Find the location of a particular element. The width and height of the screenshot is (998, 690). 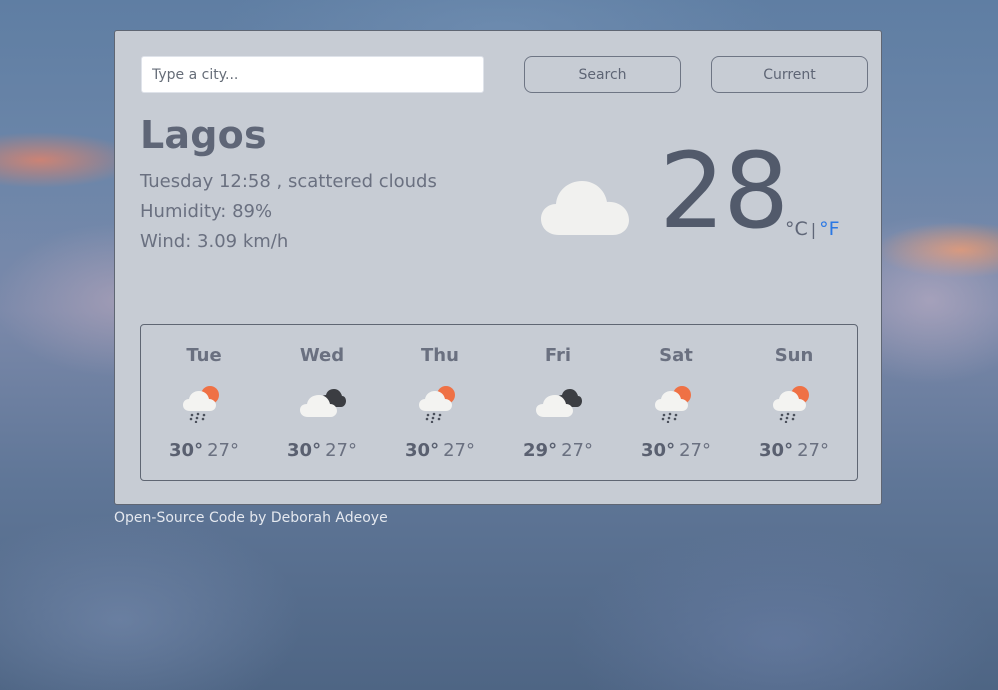

forecast-day-name: Thu is located at coordinates (440, 355).